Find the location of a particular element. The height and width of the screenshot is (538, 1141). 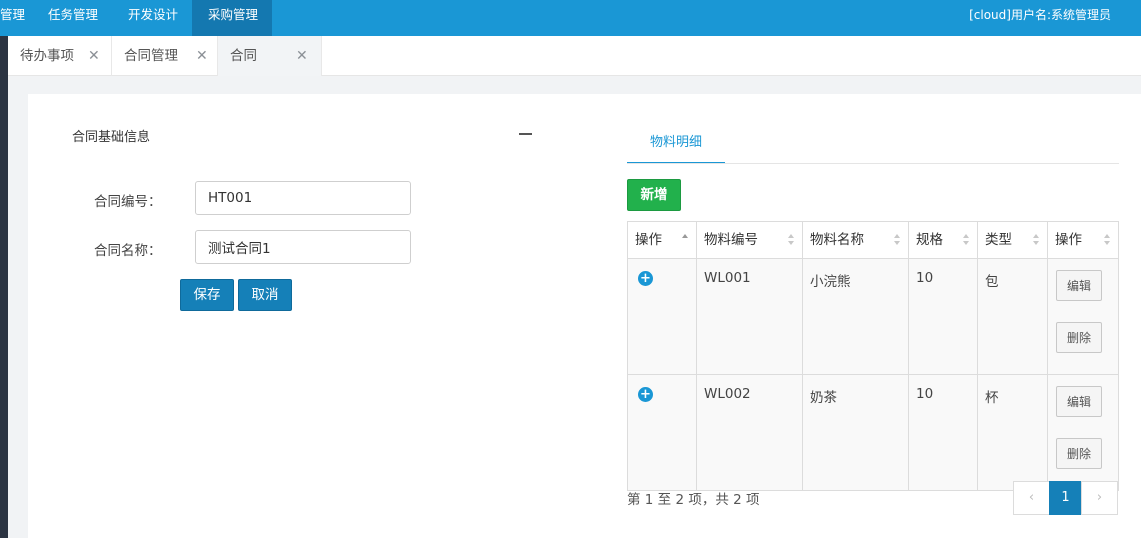

table-row: + WL001 小浣熊 10 包 编辑 删除 is located at coordinates (873, 316).